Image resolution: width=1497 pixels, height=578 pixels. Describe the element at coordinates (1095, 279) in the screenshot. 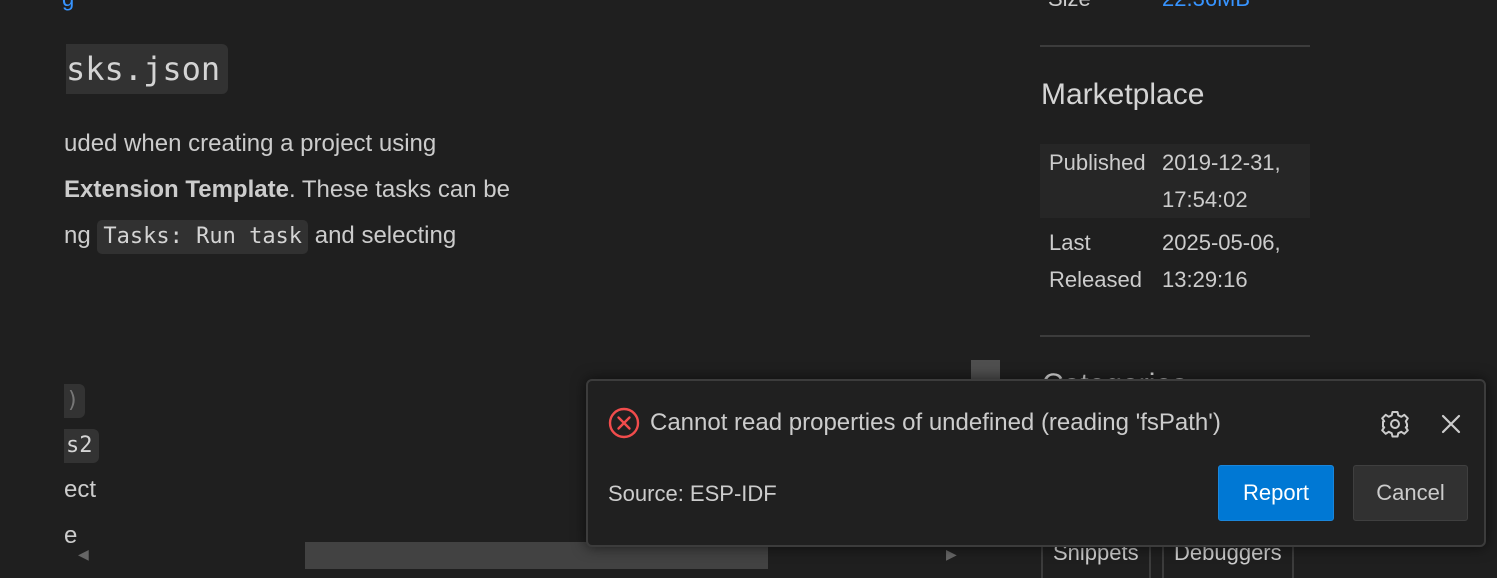

I see `released-label: Released` at that location.